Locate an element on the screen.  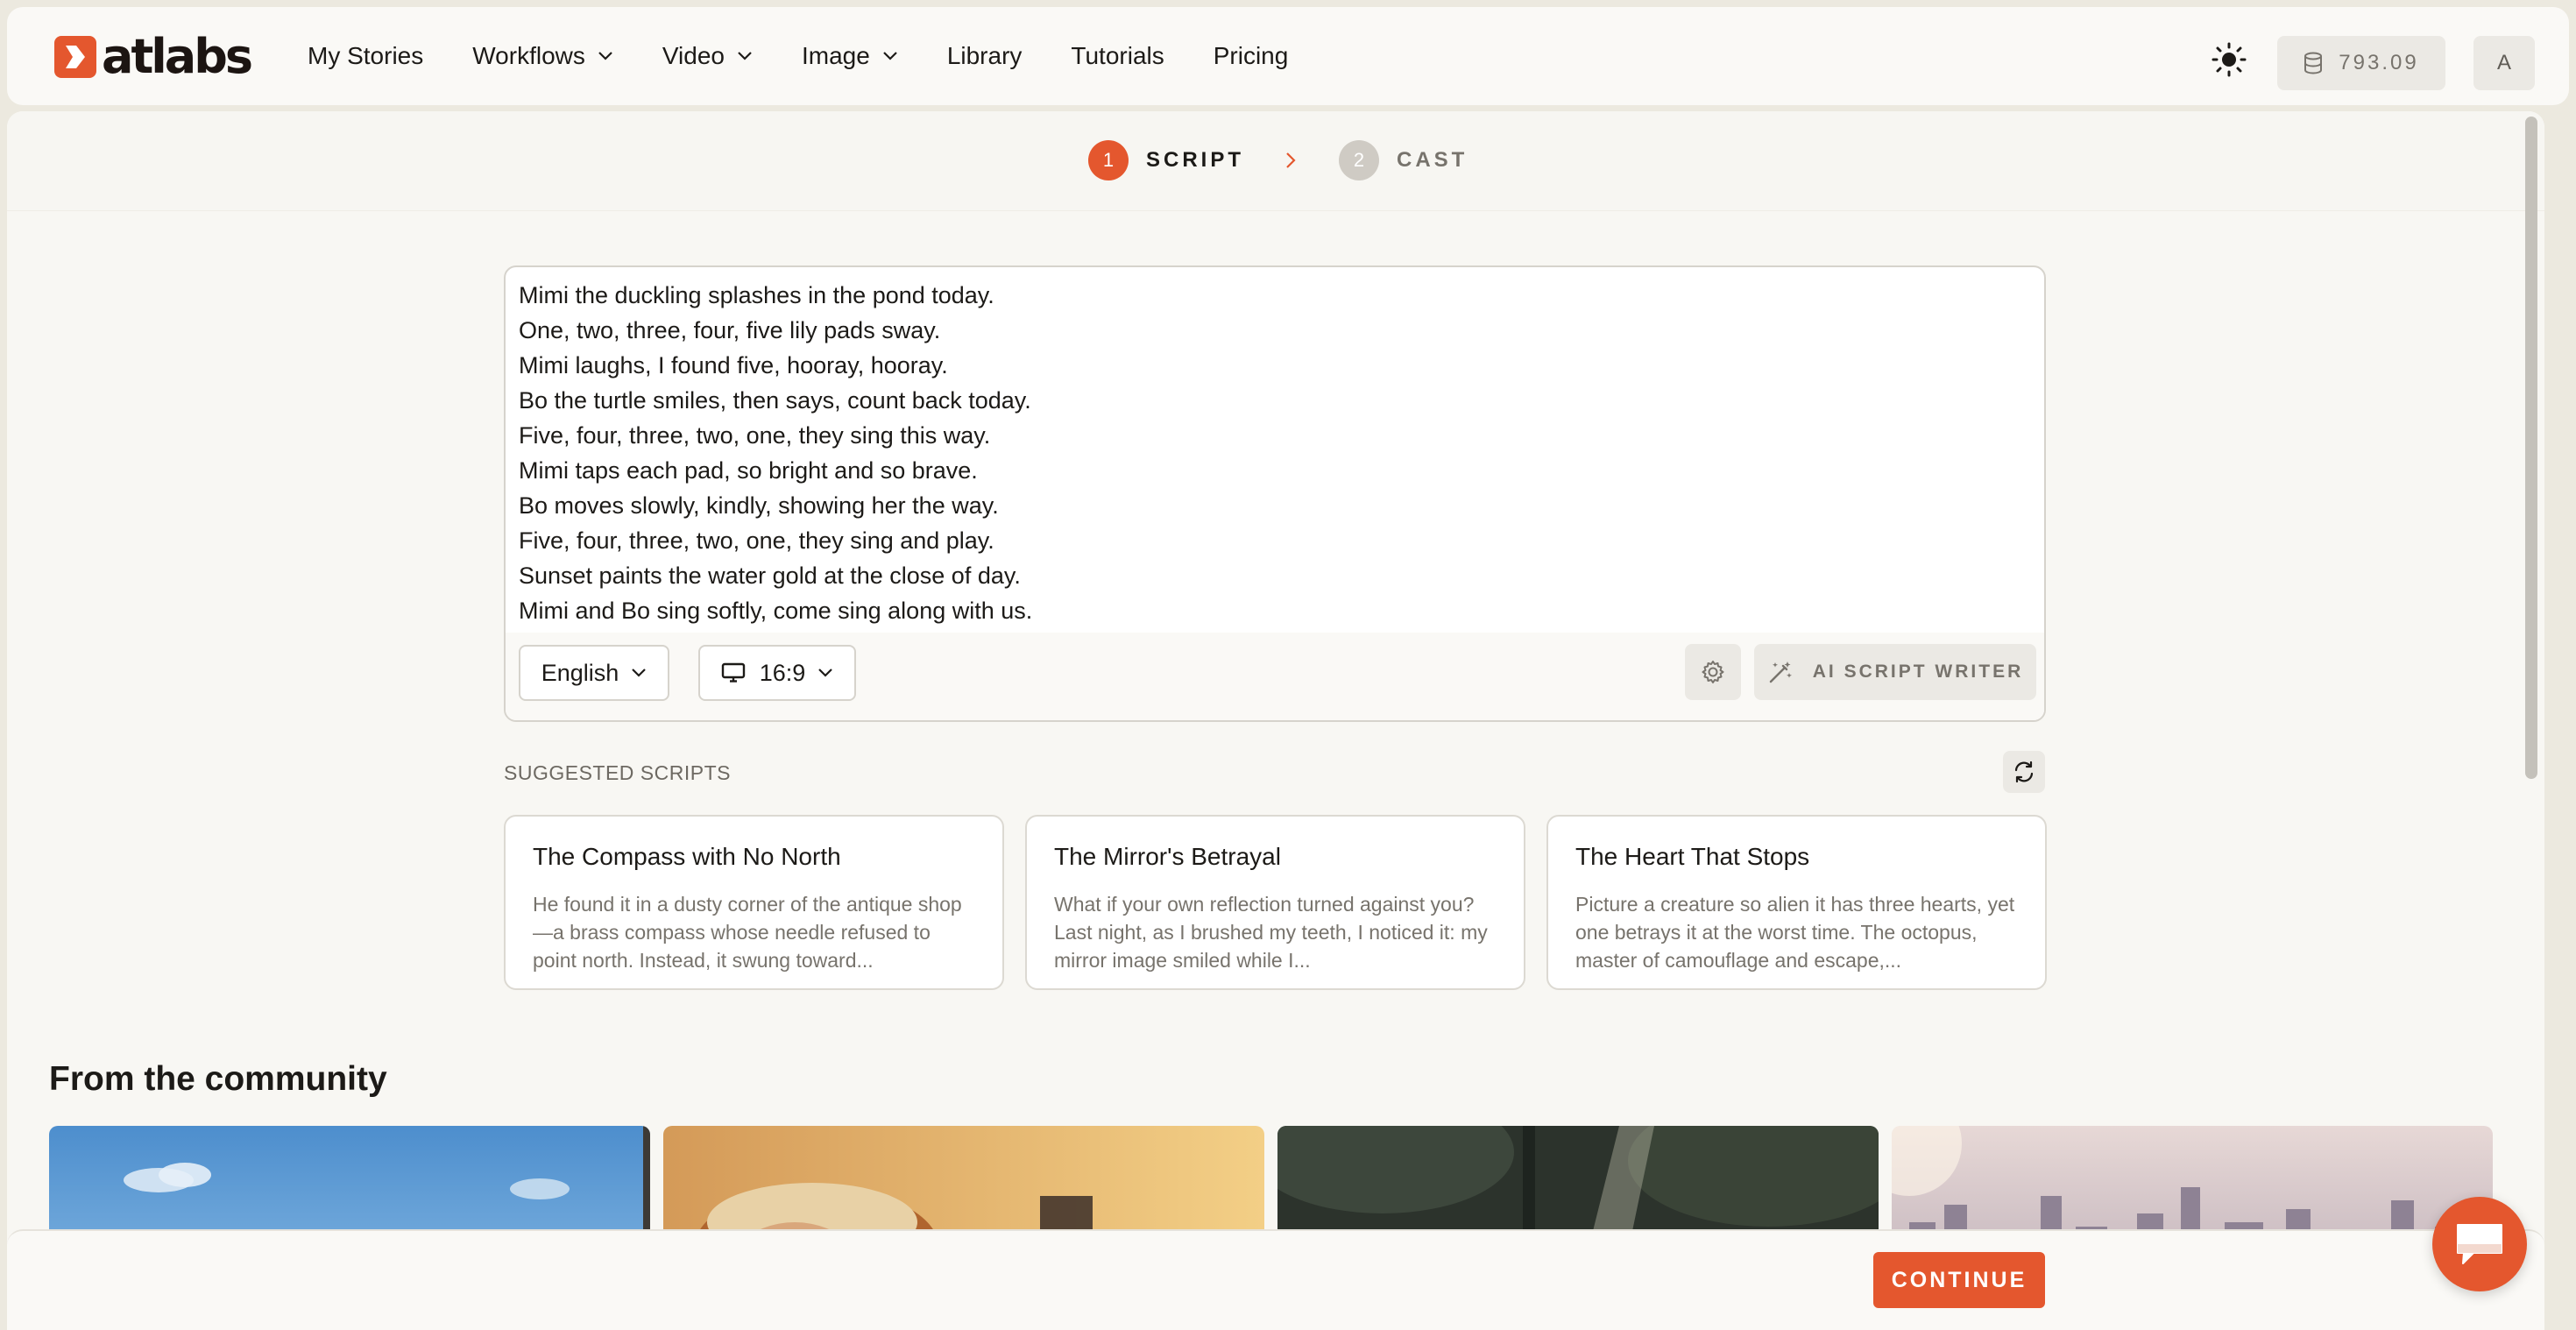
nav-label: My Stories is located at coordinates (366, 55).